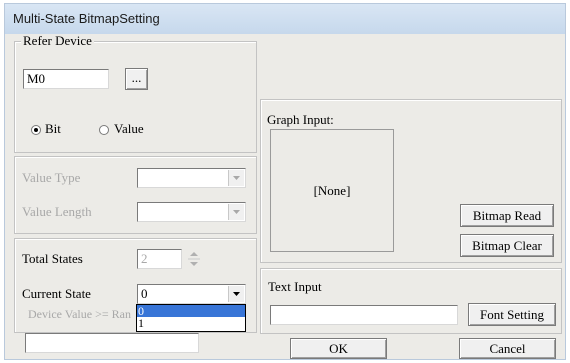 The height and width of the screenshot is (363, 570). I want to click on bit-radio-label: Bit, so click(53, 128).